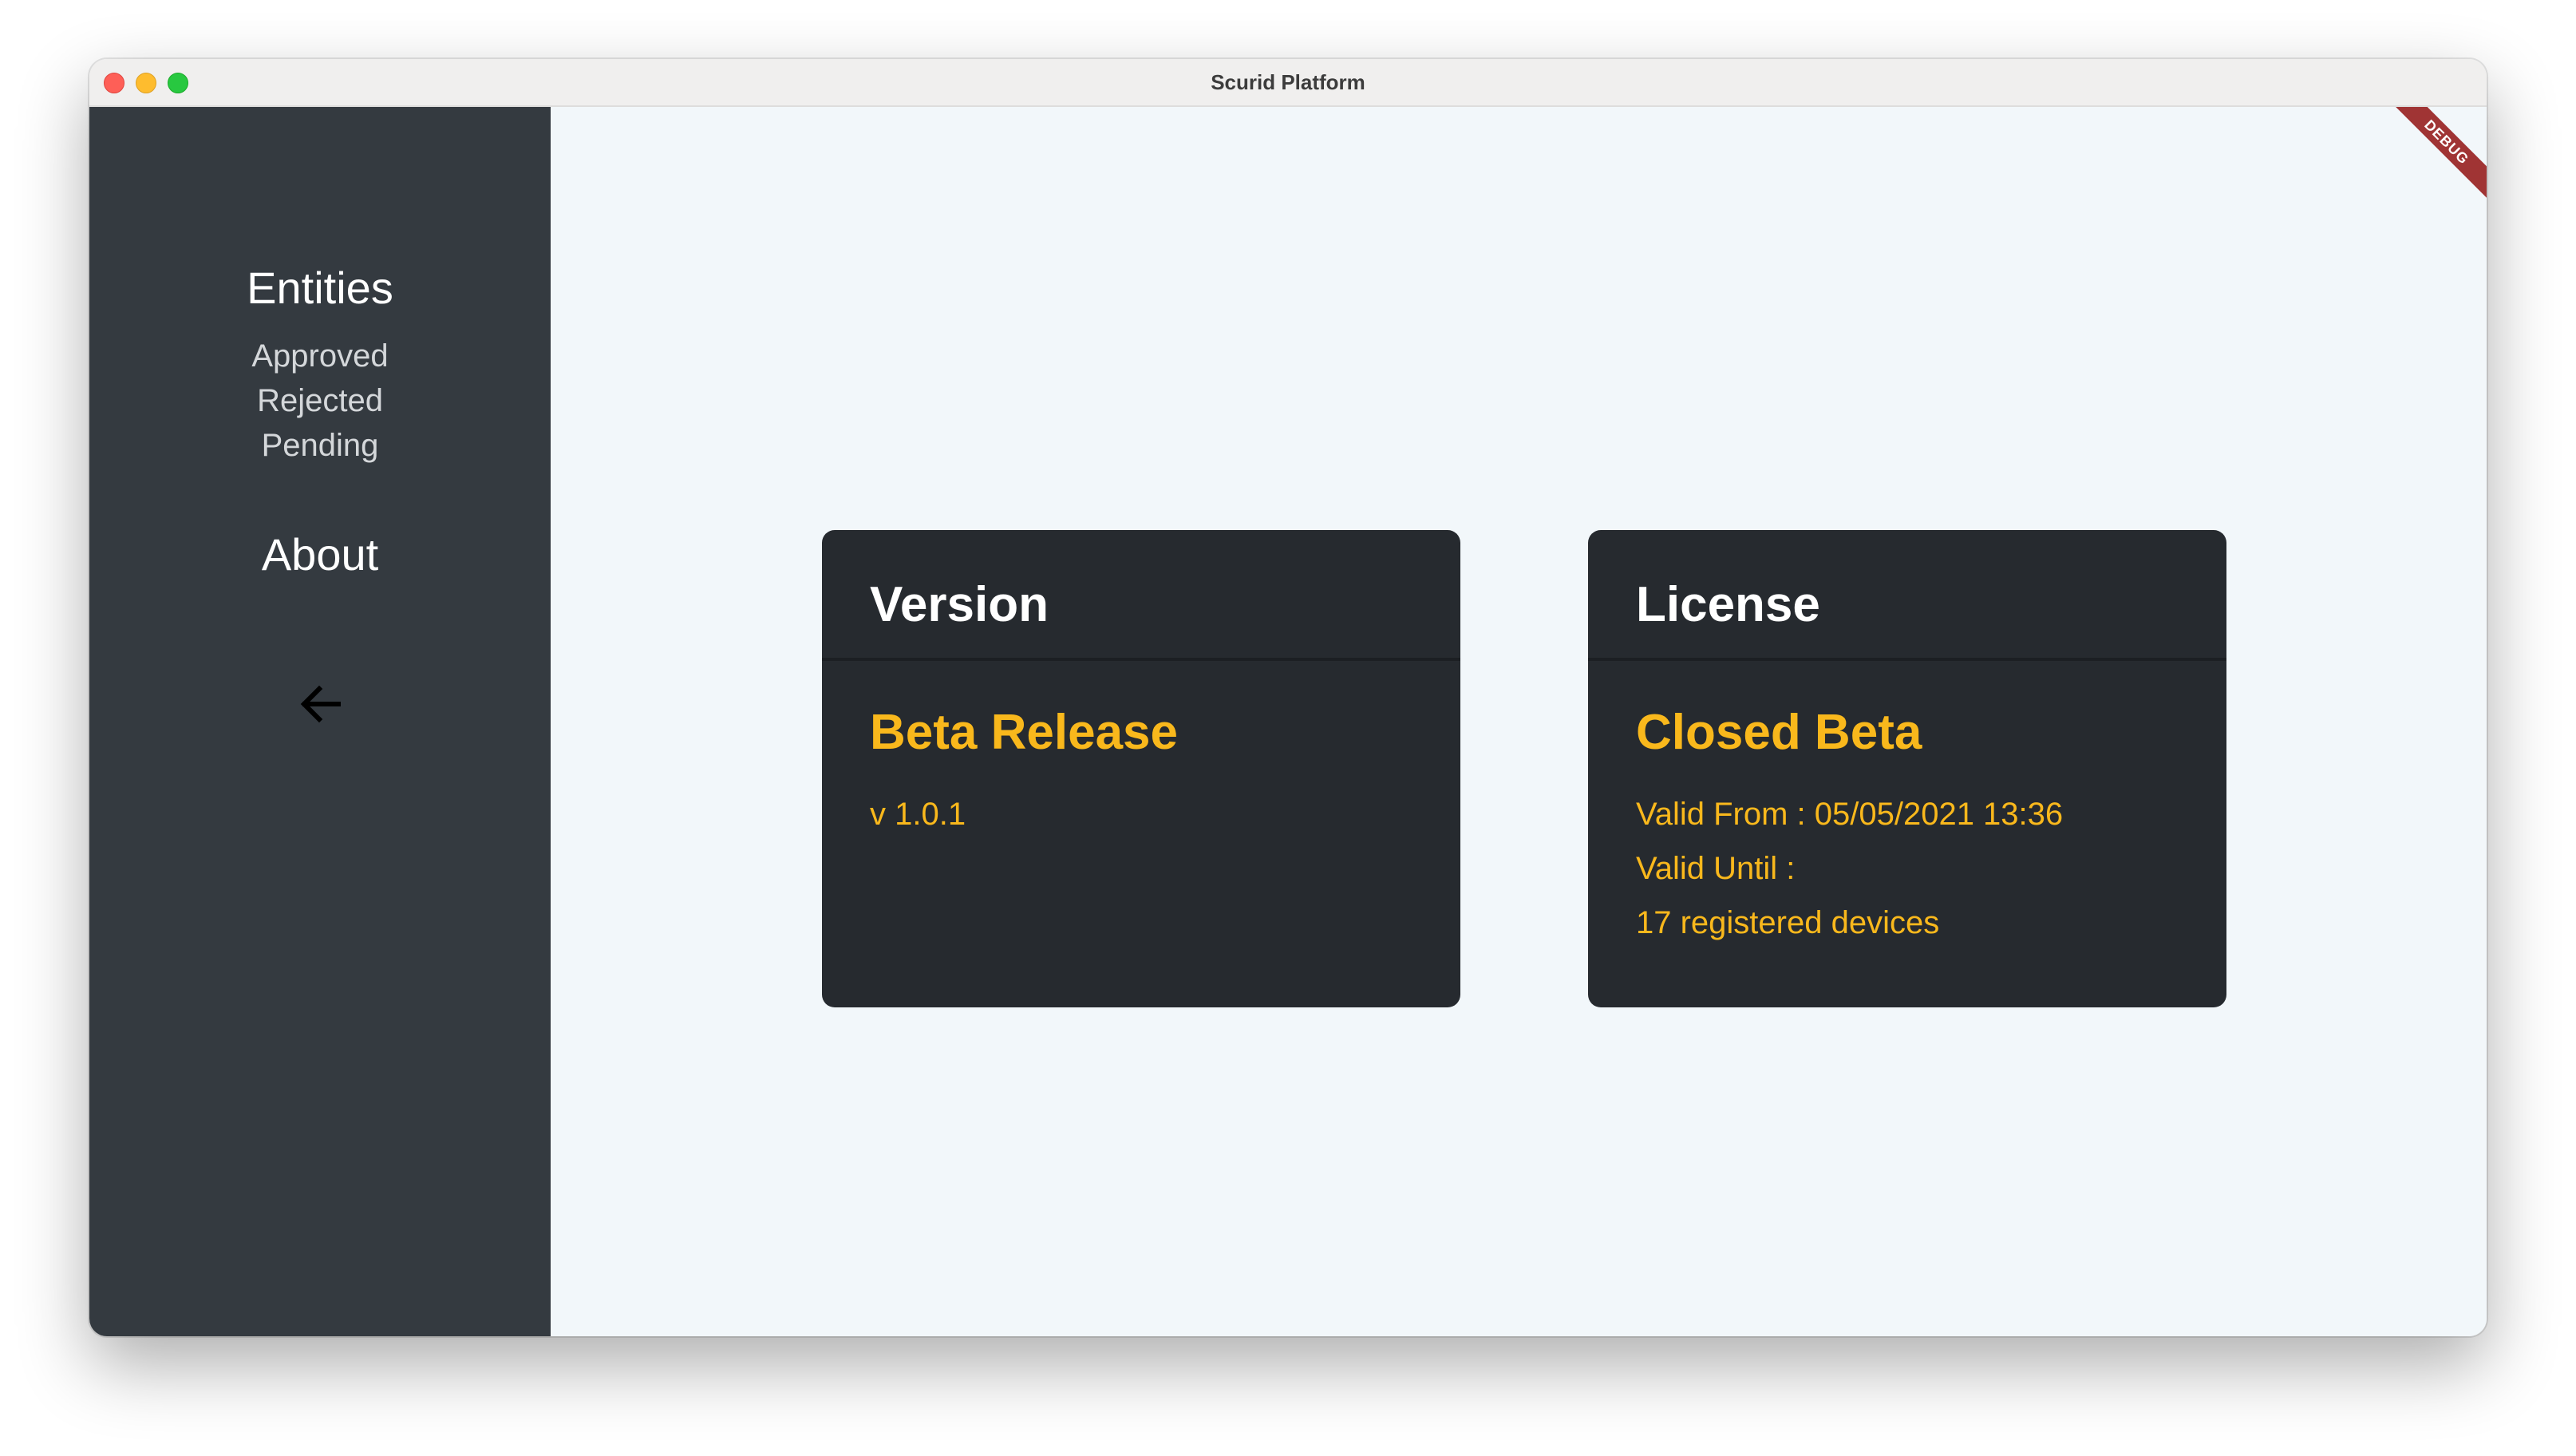  What do you see at coordinates (959, 605) in the screenshot?
I see `version-card-title: Version` at bounding box center [959, 605].